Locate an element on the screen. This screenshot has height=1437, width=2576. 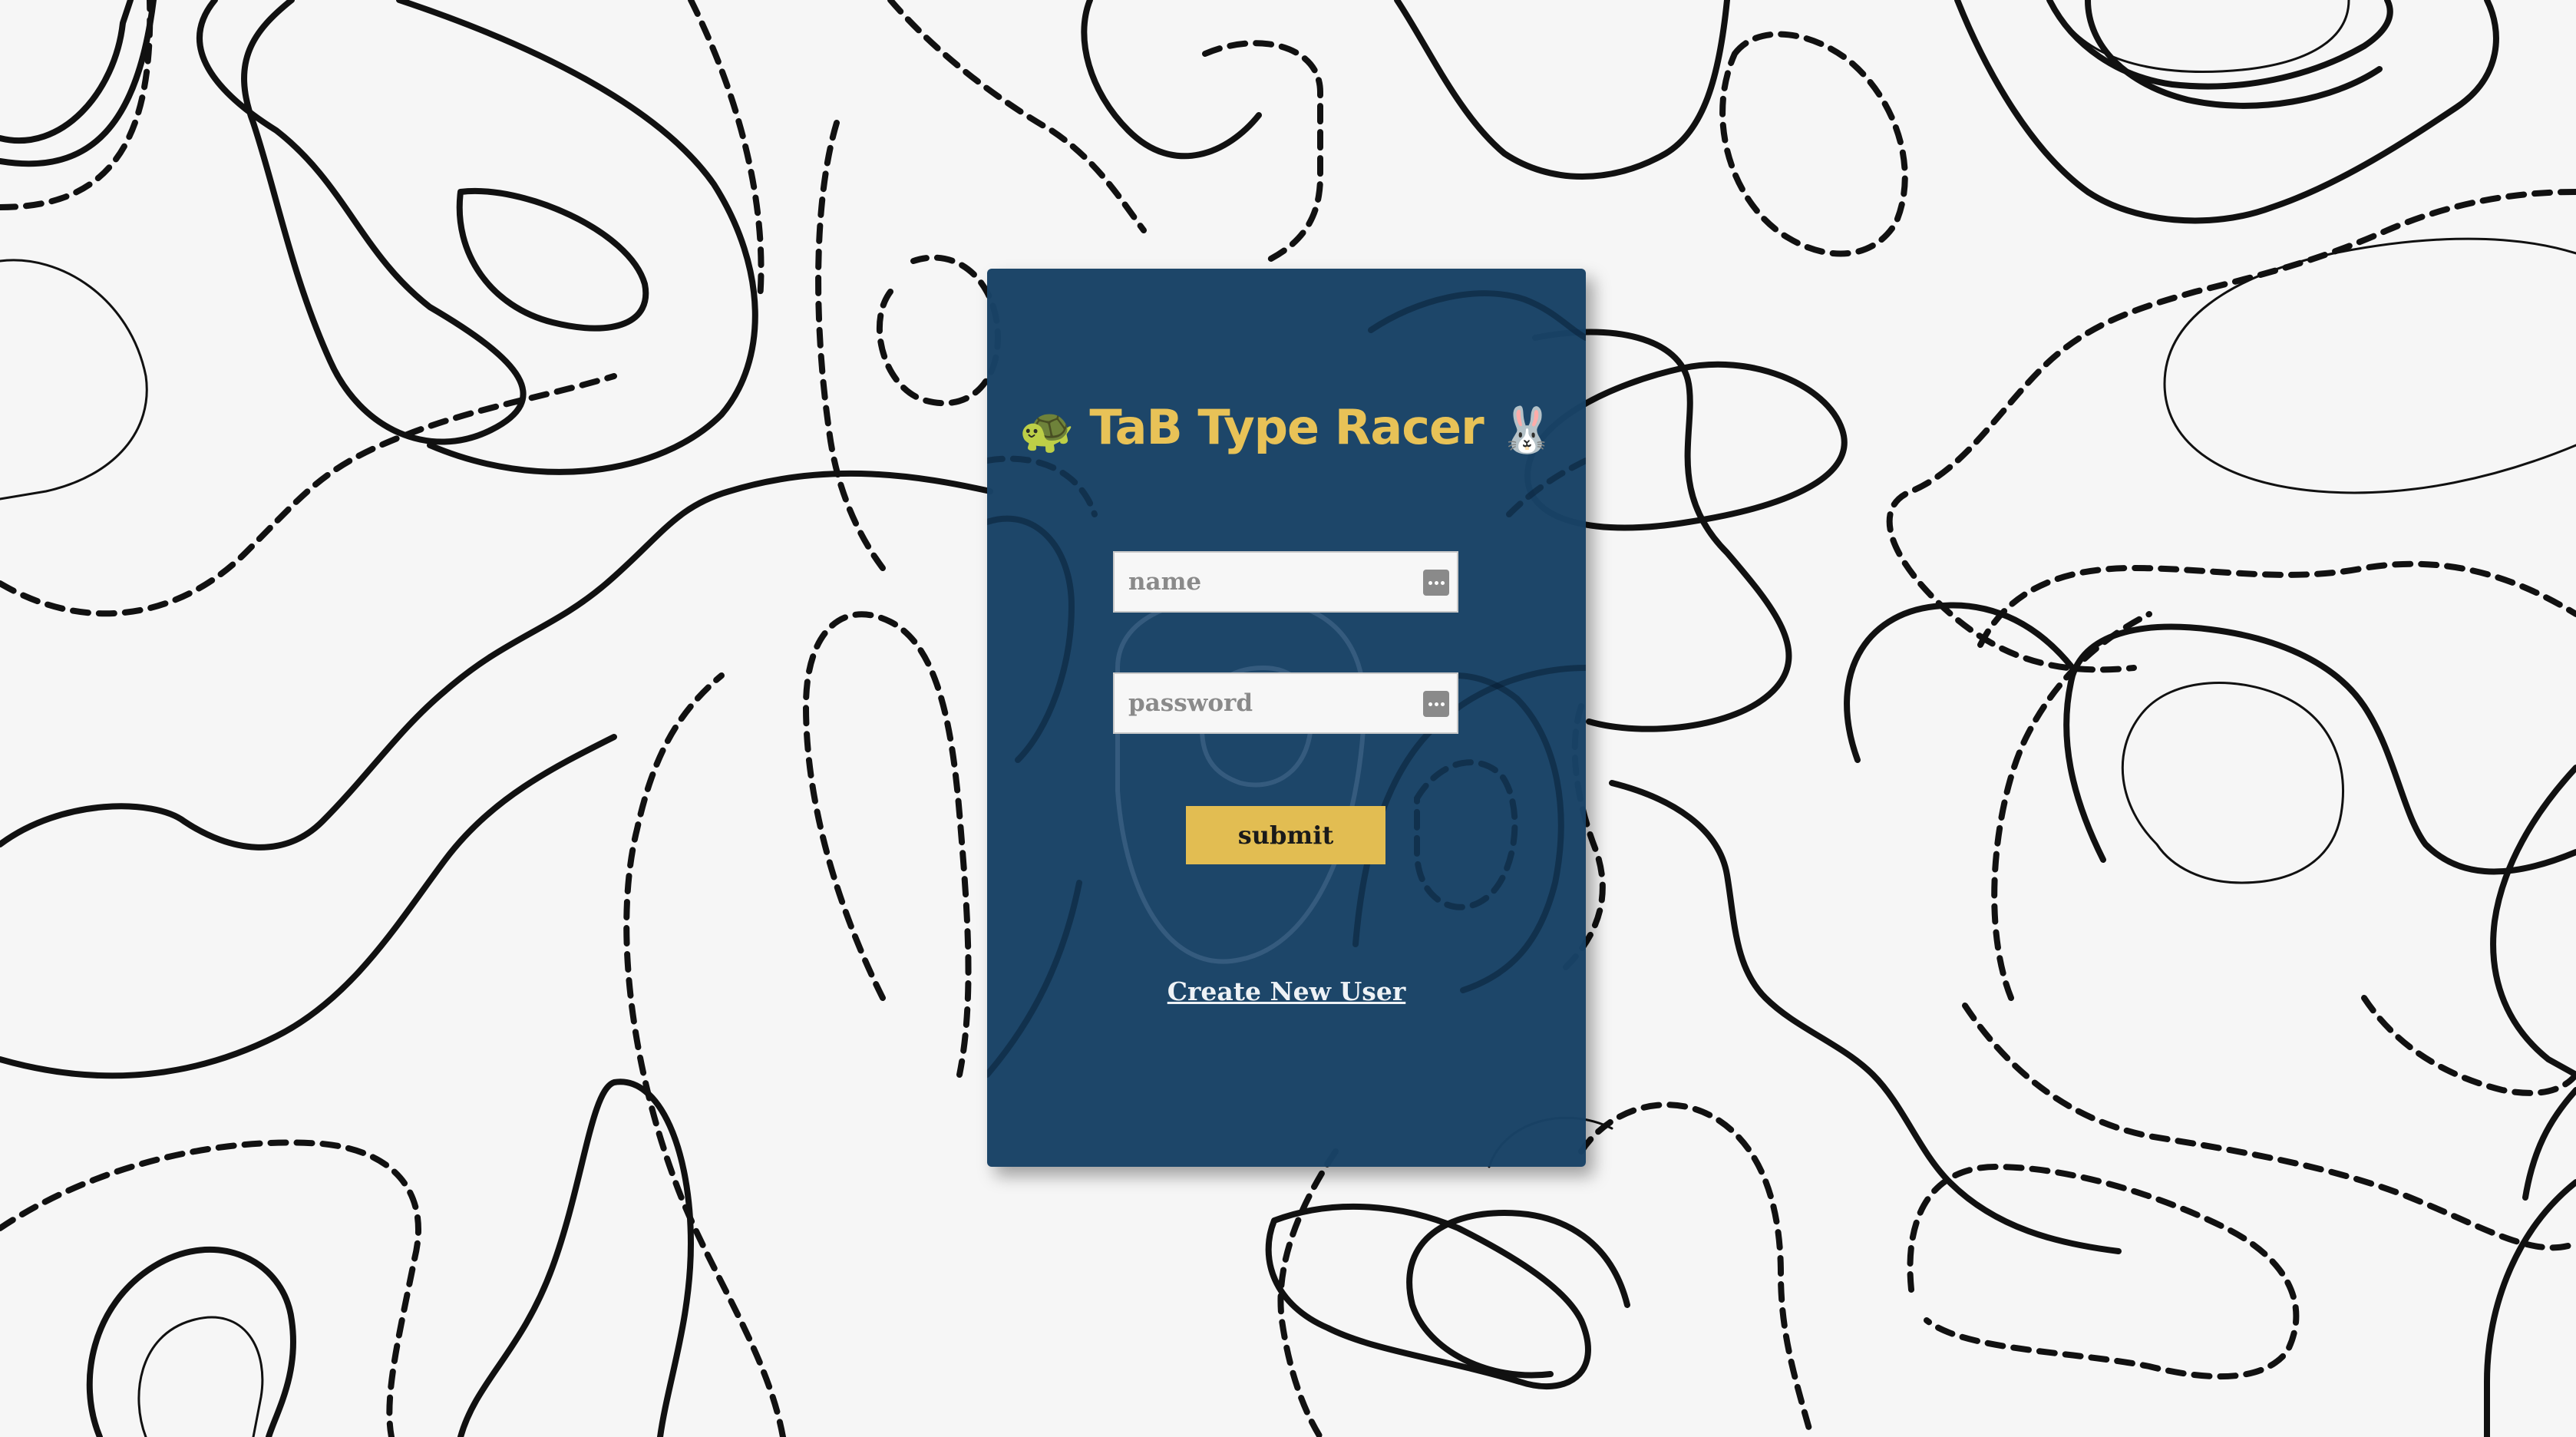
name-input is located at coordinates (1286, 582).